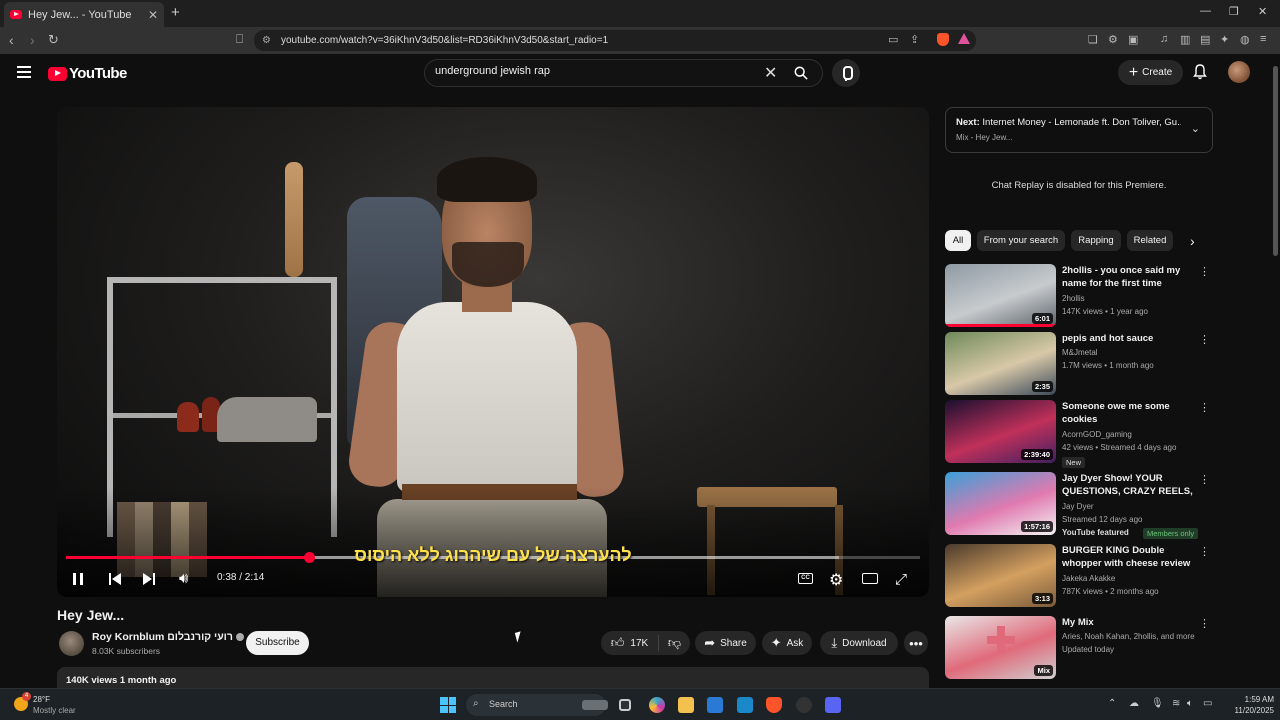  Describe the element at coordinates (630, 643) in the screenshot. I see `like-button: 👍︎ 17K` at that location.